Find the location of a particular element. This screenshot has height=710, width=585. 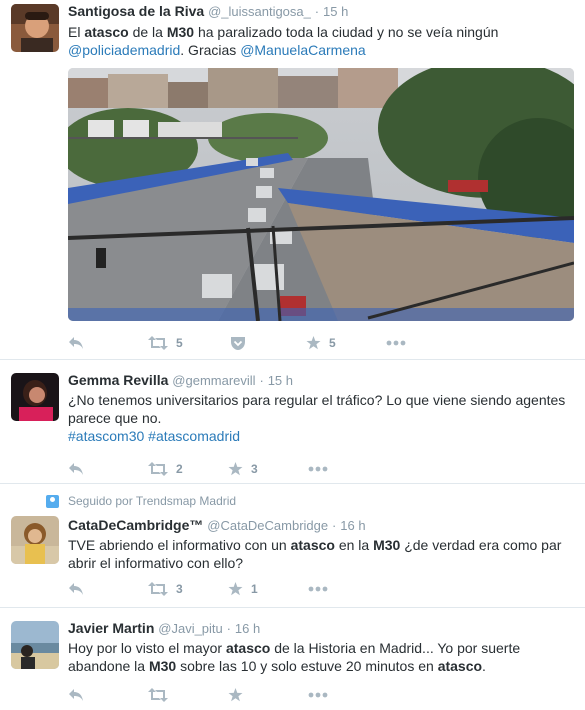

retweet-button: 2 is located at coordinates (188, 469).